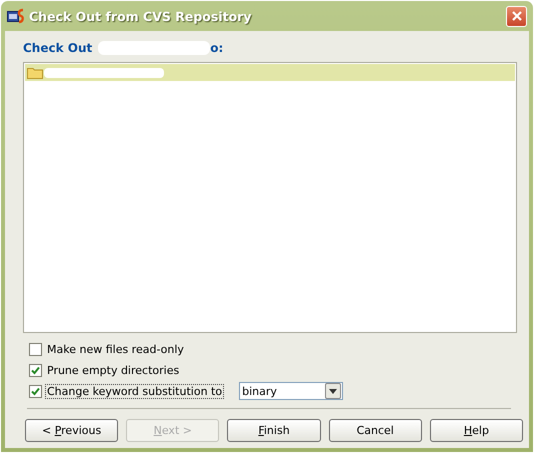 The image size is (540, 457). Describe the element at coordinates (333, 391) in the screenshot. I see `caret-icon` at that location.